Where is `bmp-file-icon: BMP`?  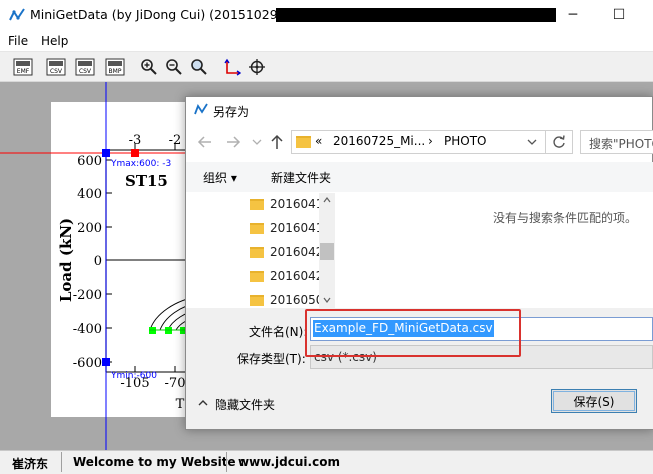
bmp-file-icon: BMP is located at coordinates (115, 67).